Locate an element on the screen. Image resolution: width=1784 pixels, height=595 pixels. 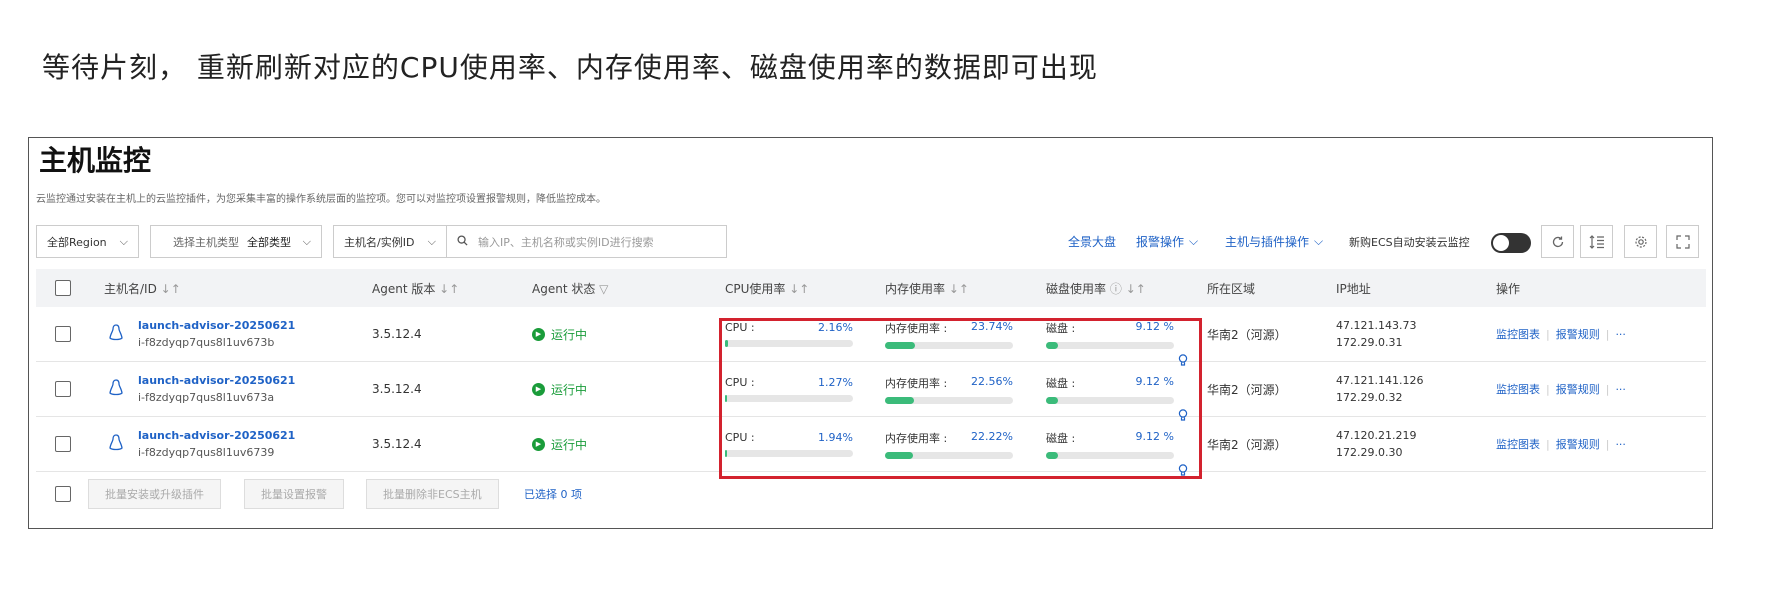
instance-id: i-f8zdyqp7qus8l1uv673b is located at coordinates (206, 342).